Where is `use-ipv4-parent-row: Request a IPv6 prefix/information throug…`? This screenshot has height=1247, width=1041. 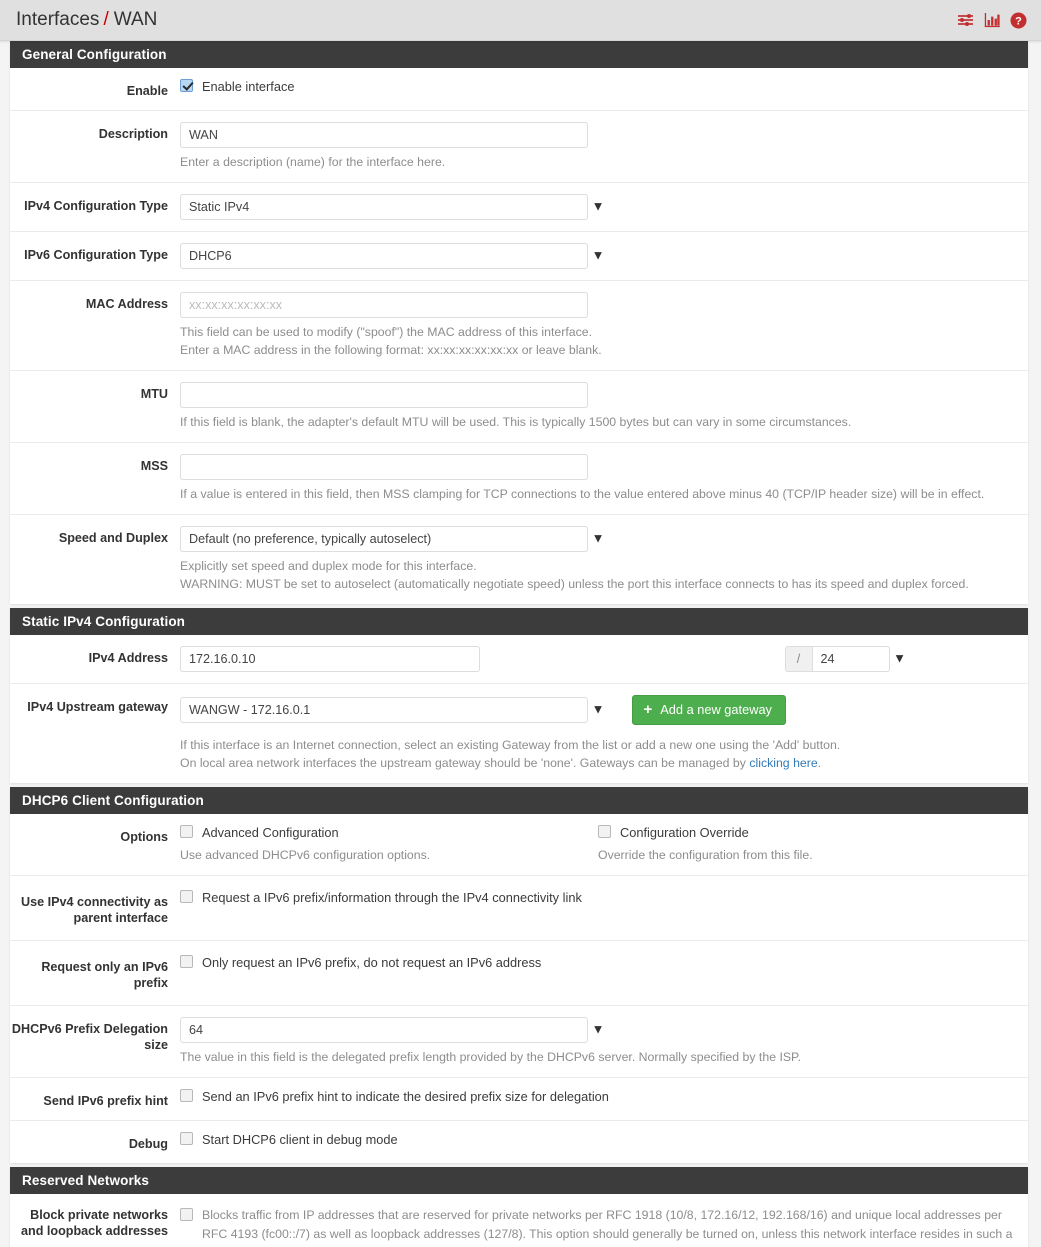 use-ipv4-parent-row: Request a IPv6 prefix/information throug… is located at coordinates (598, 897).